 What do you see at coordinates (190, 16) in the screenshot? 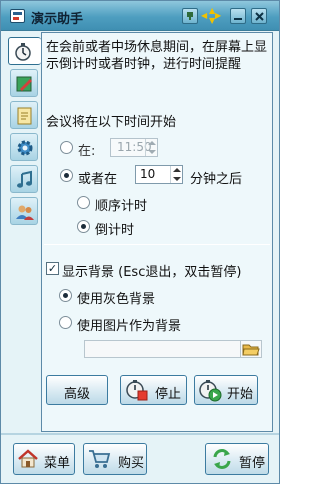
I see `pin-icon` at bounding box center [190, 16].